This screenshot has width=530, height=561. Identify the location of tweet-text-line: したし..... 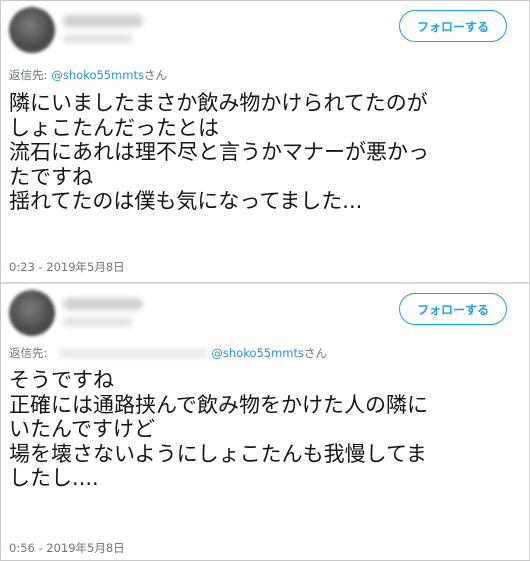
(54, 478).